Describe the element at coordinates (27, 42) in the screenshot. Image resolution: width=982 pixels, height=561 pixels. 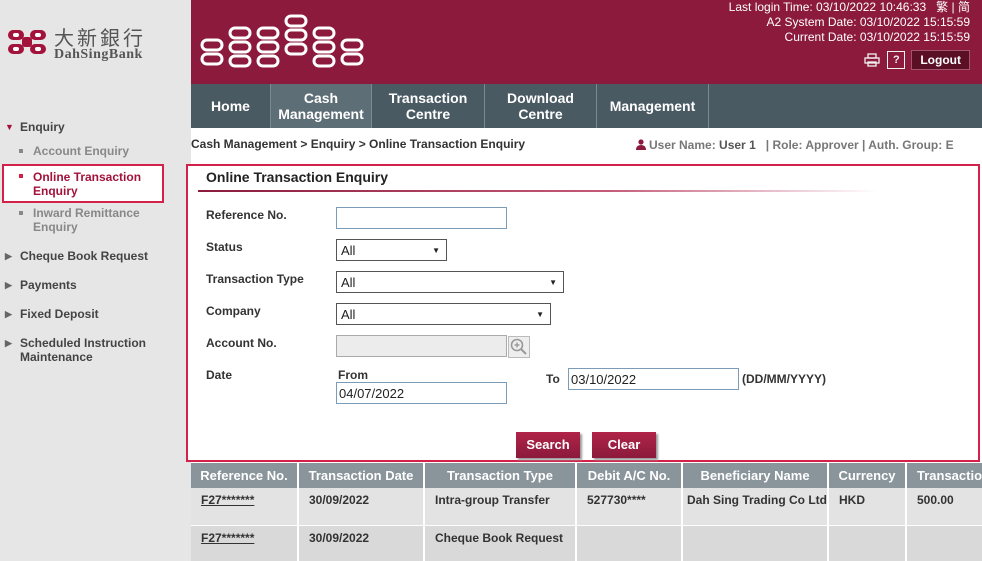
I see `dahsing-logo-icon` at that location.